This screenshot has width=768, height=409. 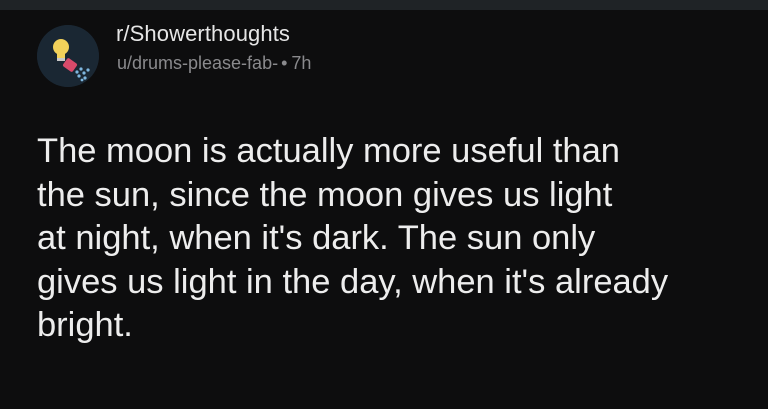 I want to click on post-age: 7h, so click(x=301, y=63).